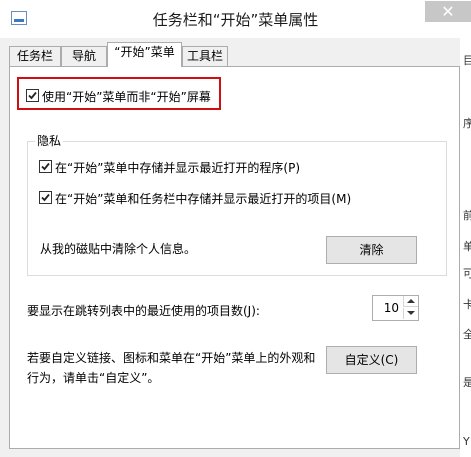 Image resolution: width=471 pixels, height=457 pixels. I want to click on background-text: 可, so click(467, 273).